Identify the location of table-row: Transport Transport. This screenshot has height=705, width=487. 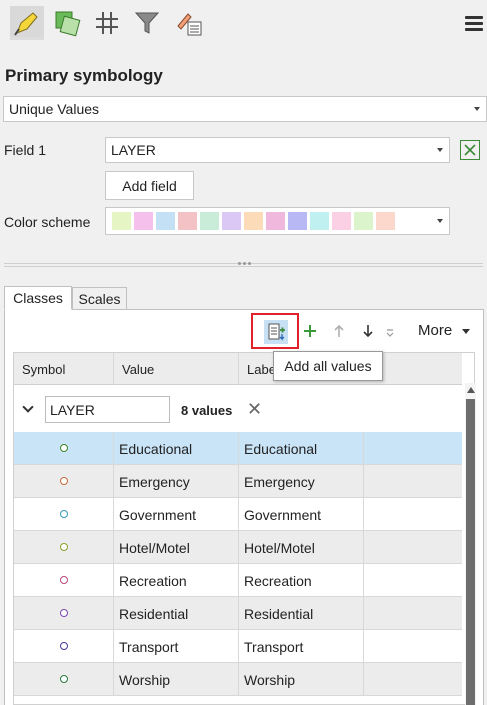
(238, 646).